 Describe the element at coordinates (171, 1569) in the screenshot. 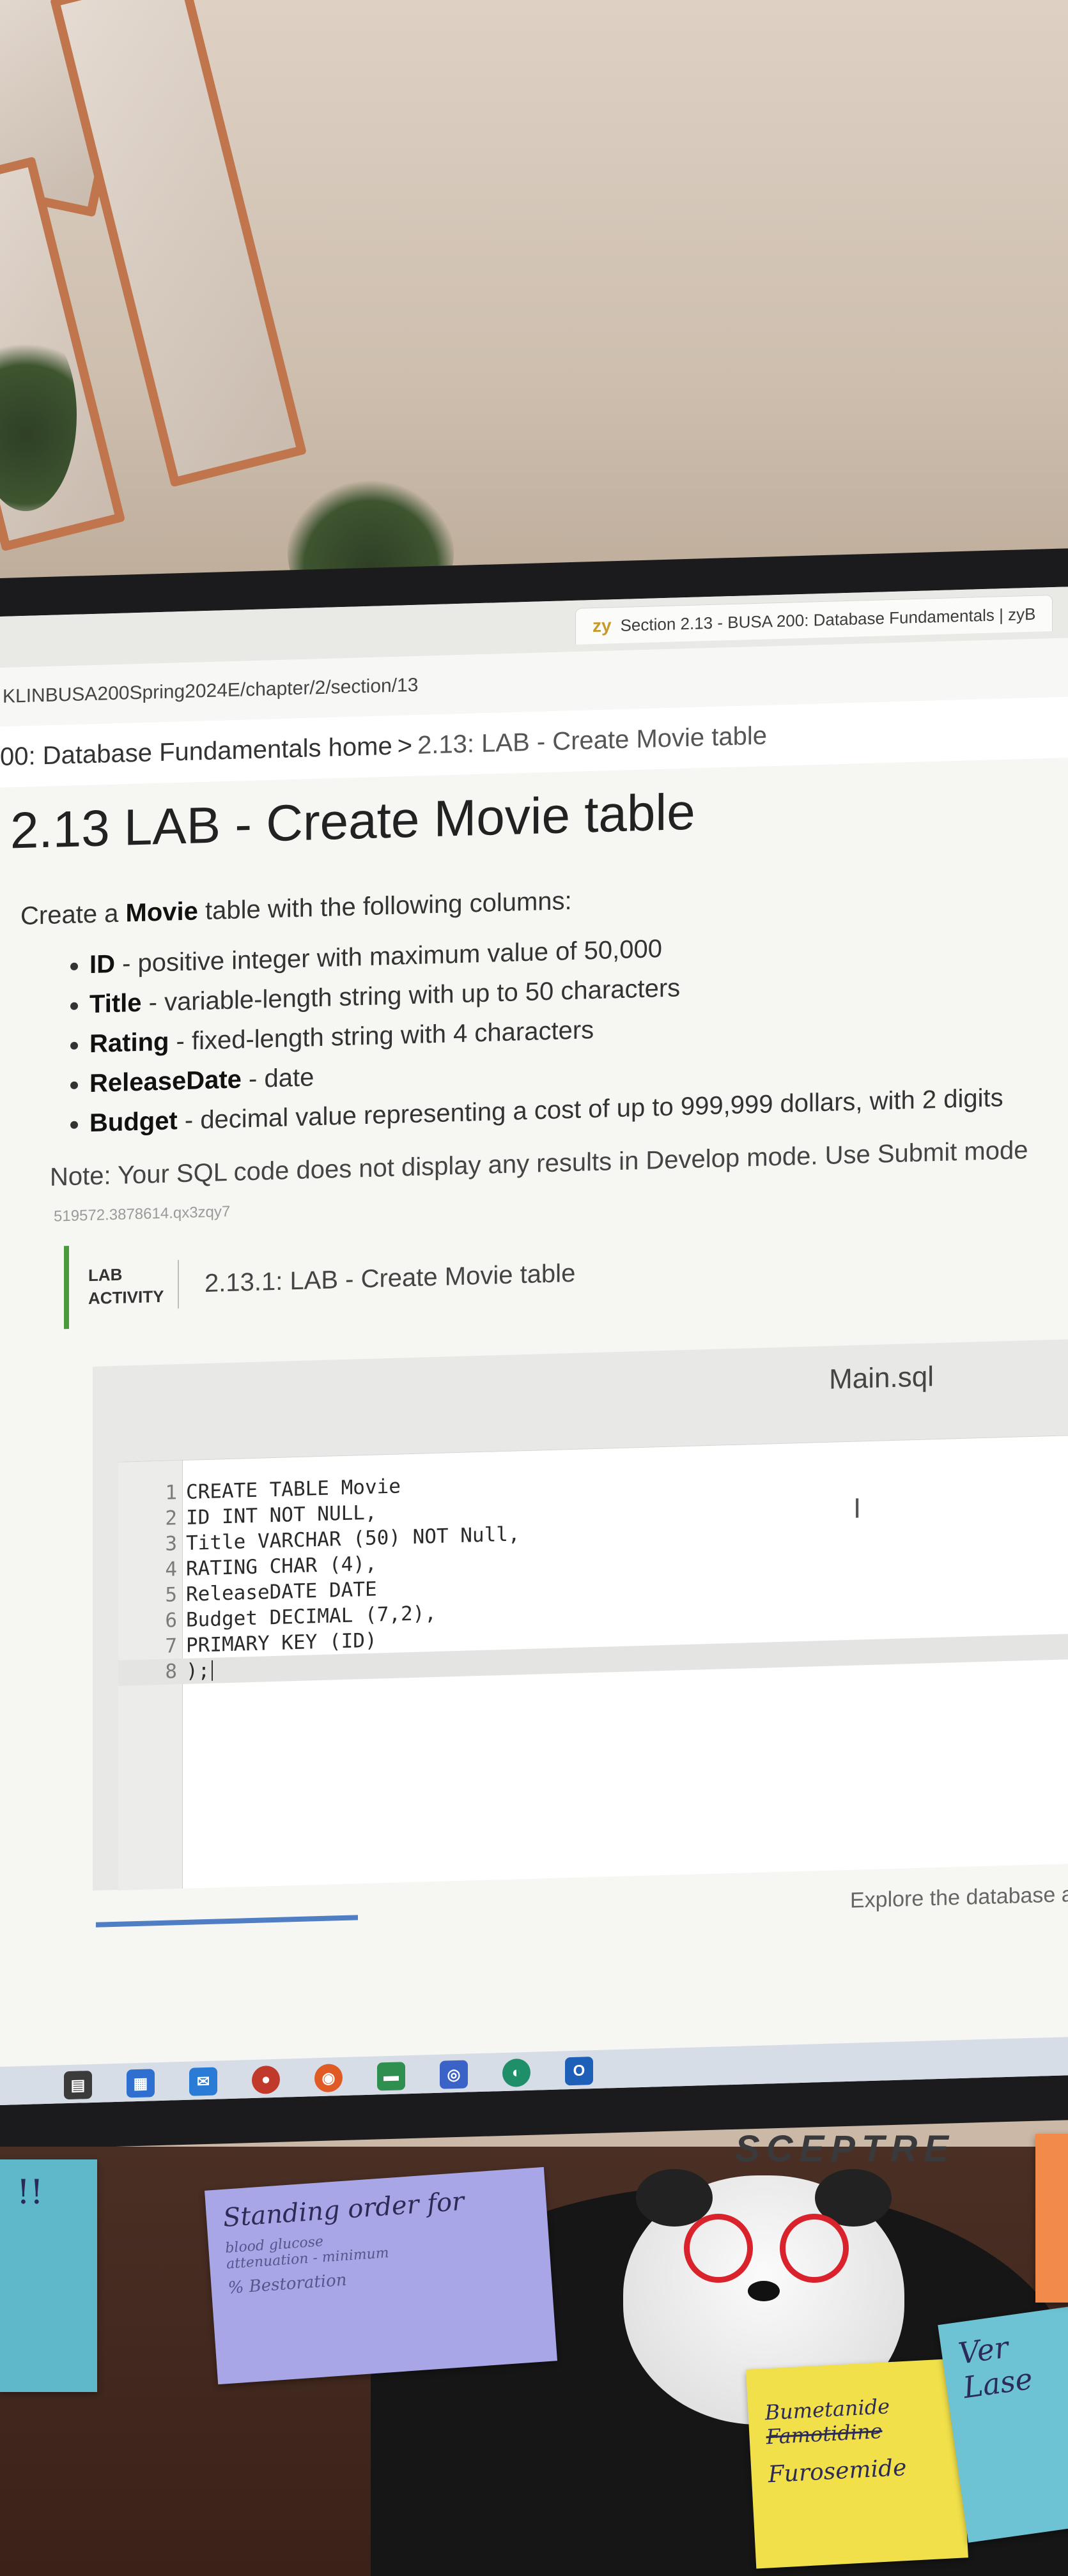

I see `line-number: 4` at that location.